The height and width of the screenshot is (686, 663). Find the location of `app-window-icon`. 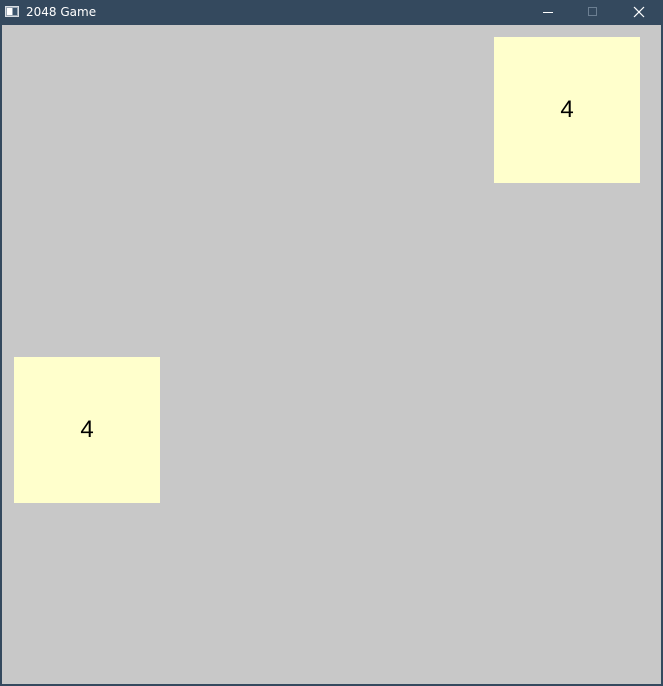

app-window-icon is located at coordinates (12, 11).